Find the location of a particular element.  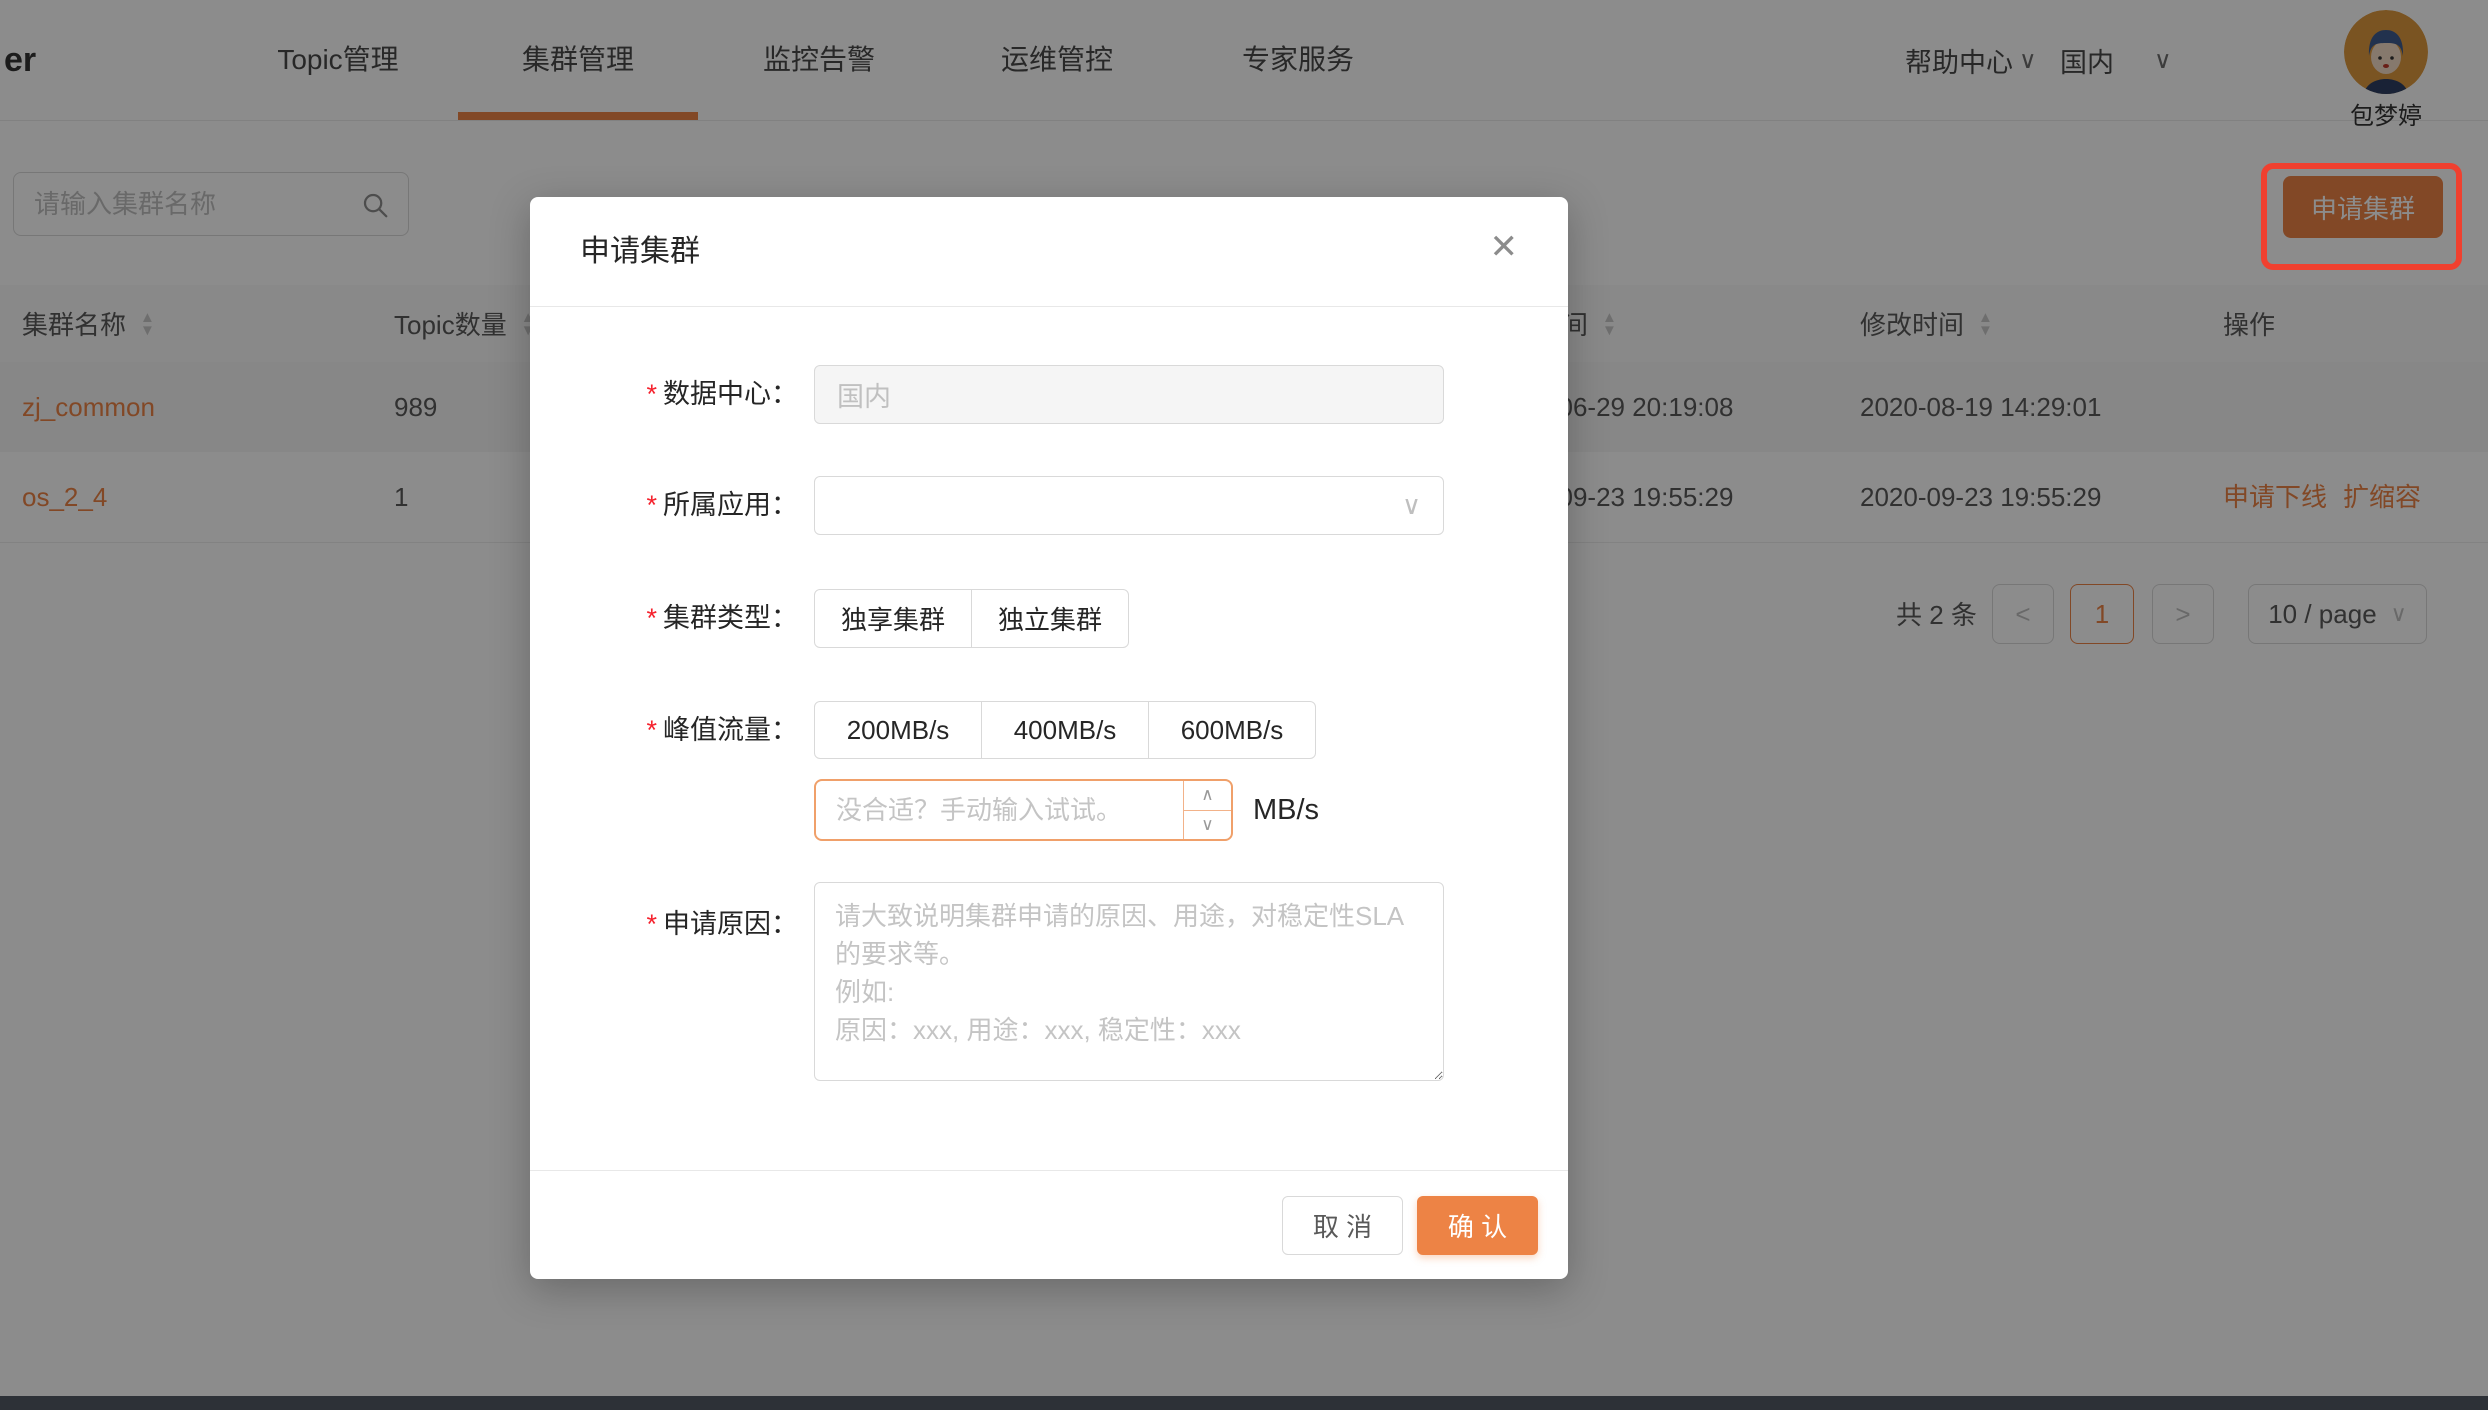

cluster-type-exclusive-button: 独享集群 is located at coordinates (893, 618).